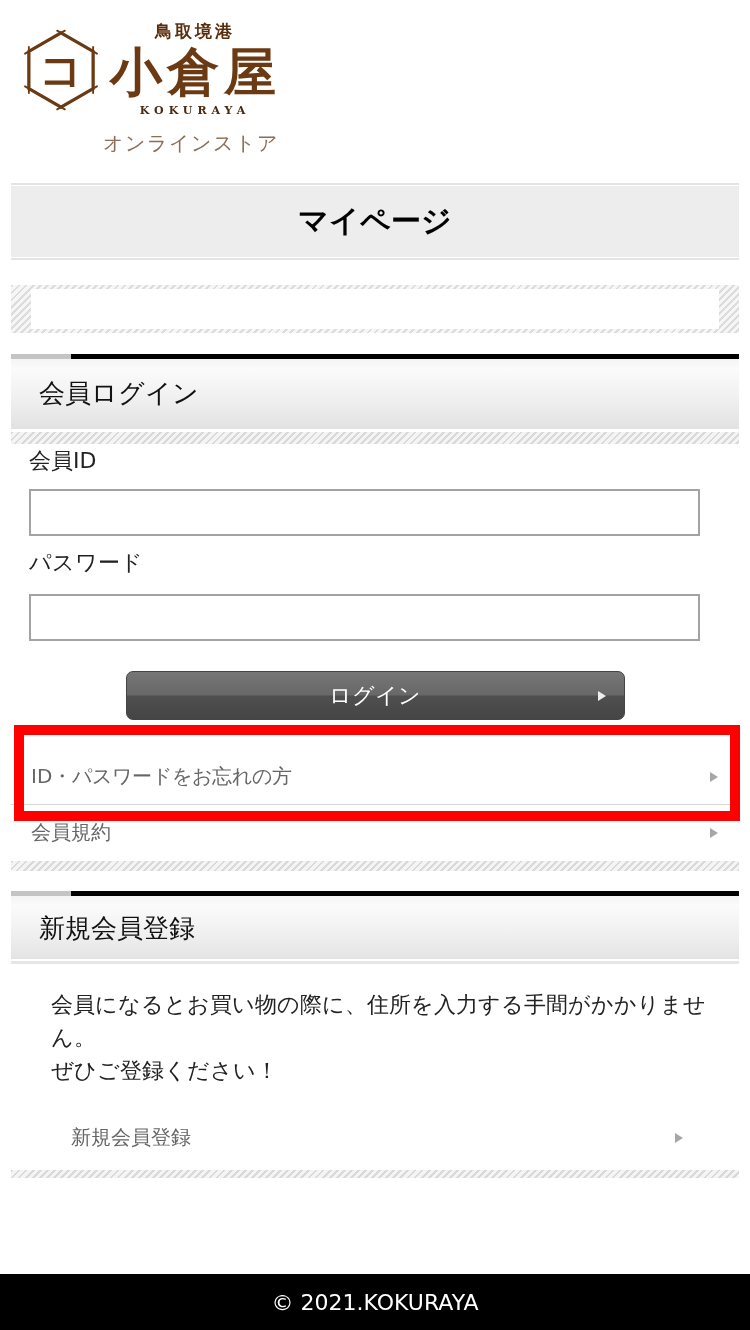  What do you see at coordinates (86, 563) in the screenshot?
I see `field-label: パスワード` at bounding box center [86, 563].